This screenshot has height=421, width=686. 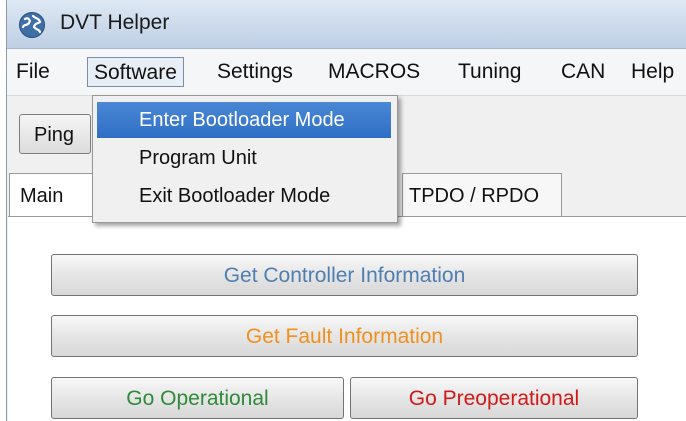 I want to click on ping-button: Ping, so click(x=55, y=134).